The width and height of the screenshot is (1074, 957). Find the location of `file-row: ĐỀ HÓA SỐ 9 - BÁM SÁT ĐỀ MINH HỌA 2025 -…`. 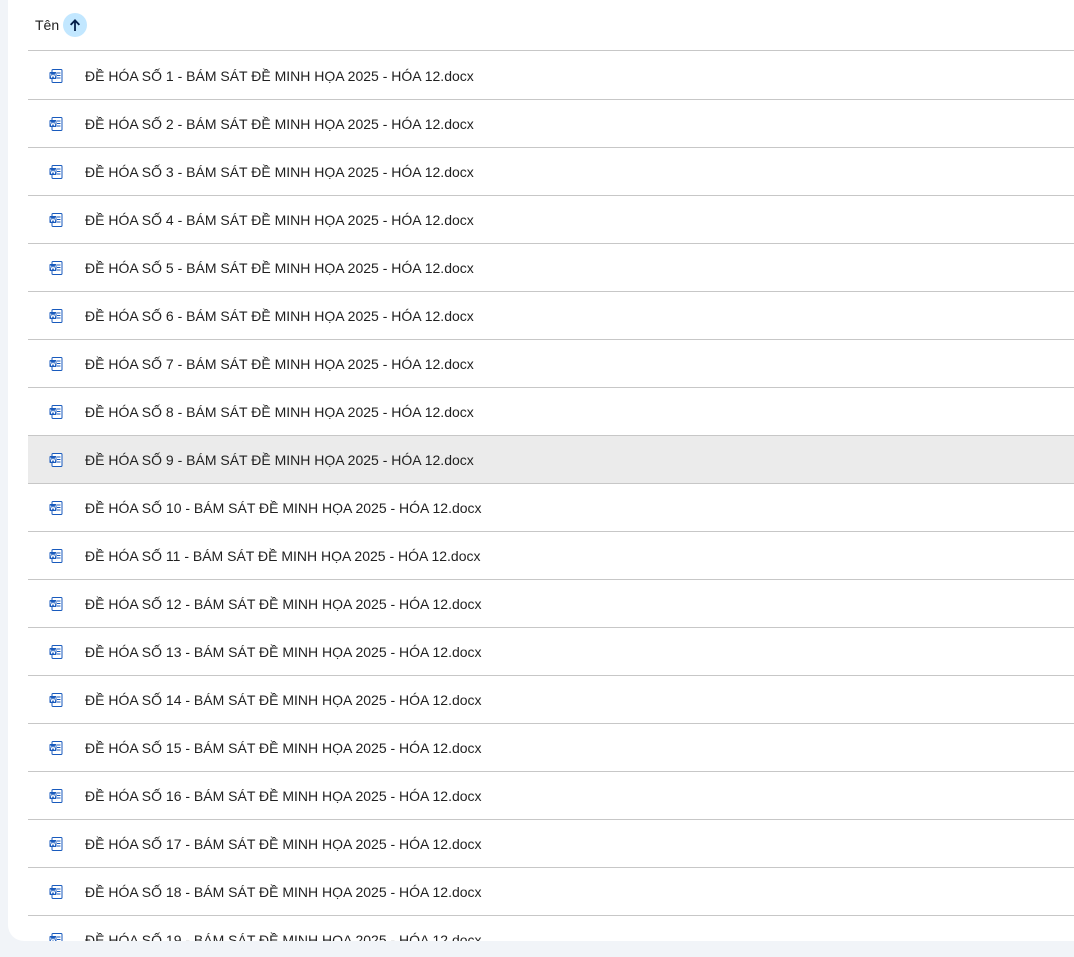

file-row: ĐỀ HÓA SỐ 9 - BÁM SÁT ĐỀ MINH HỌA 2025 -… is located at coordinates (551, 460).